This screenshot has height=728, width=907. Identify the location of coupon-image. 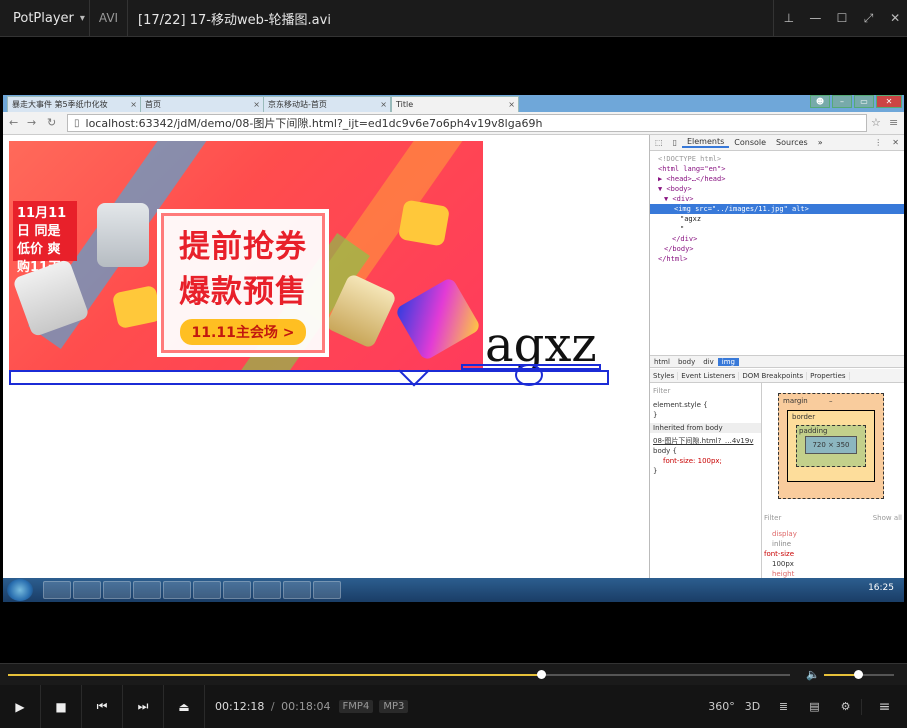
(137, 307).